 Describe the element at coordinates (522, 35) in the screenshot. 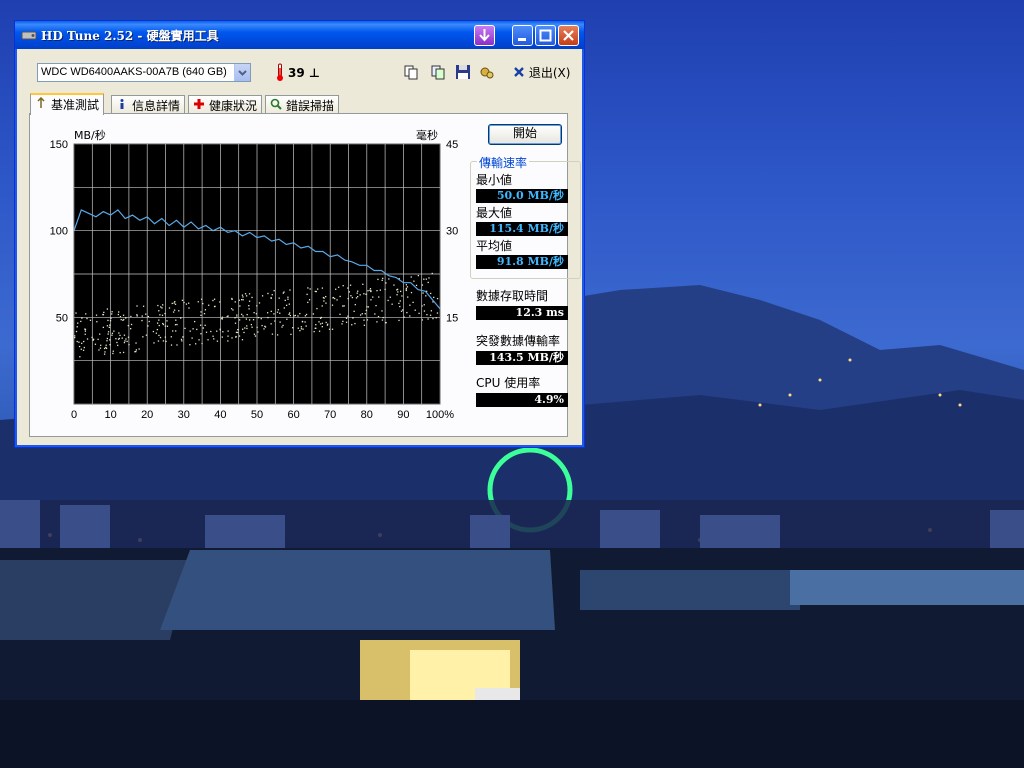

I see `minimize-button` at that location.